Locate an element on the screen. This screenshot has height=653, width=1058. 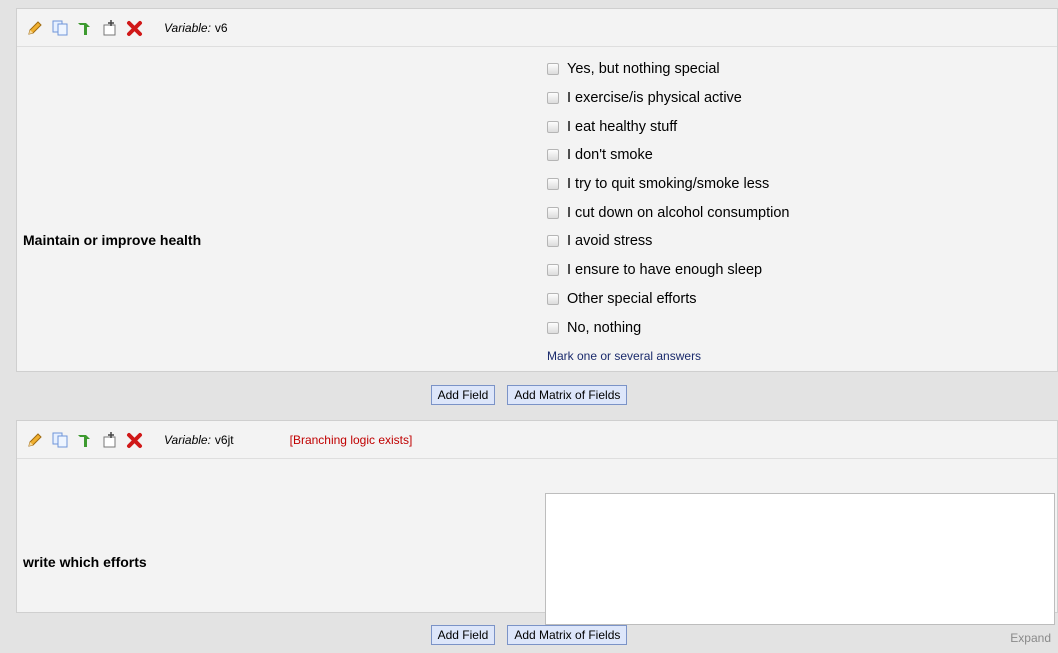
option-label: I exercise/is physical active is located at coordinates (654, 98).